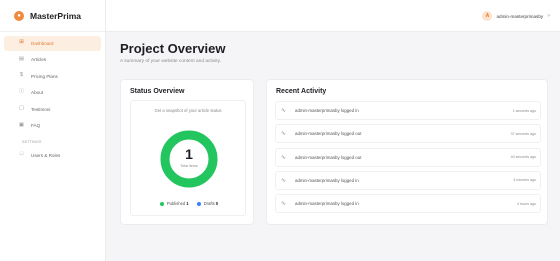 Image resolution: width=560 pixels, height=261 pixels. Describe the element at coordinates (21, 108) in the screenshot. I see `comment-icon: ▢` at that location.